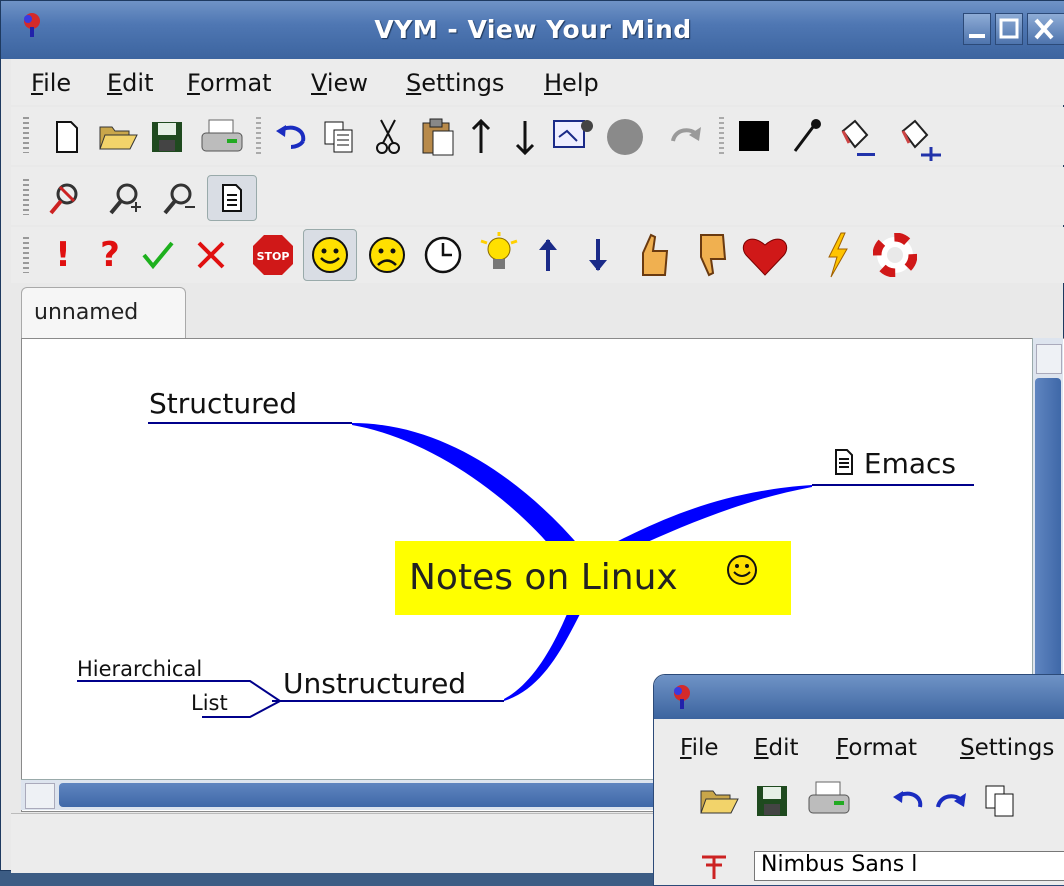  Describe the element at coordinates (130, 83) in the screenshot. I see `menu-edit: Edit` at that location.